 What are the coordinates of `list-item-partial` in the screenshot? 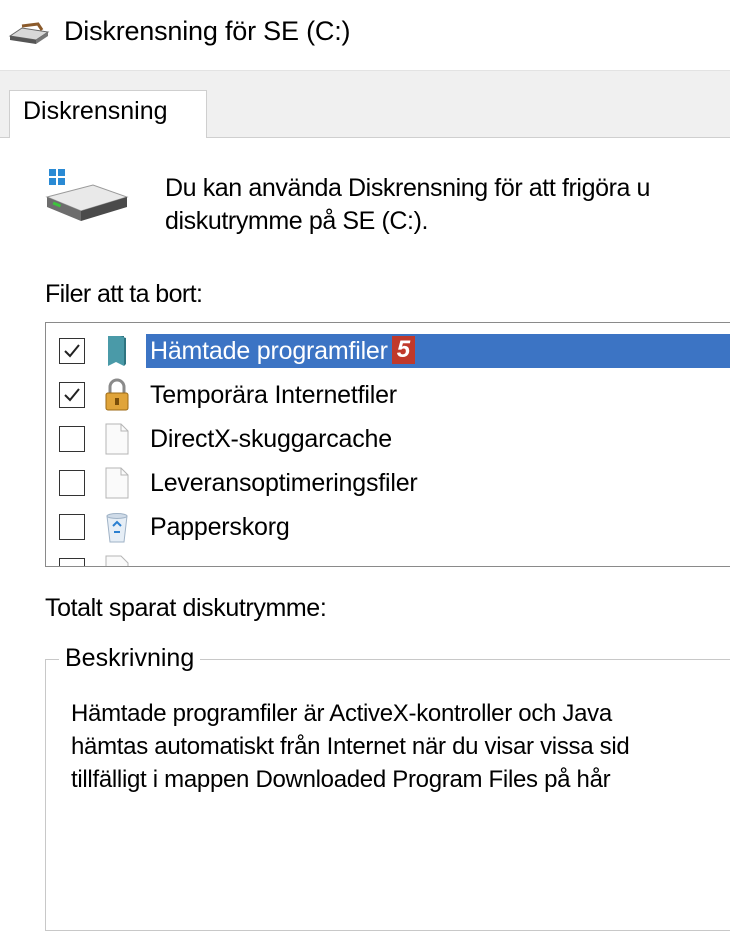 It's located at (388, 557).